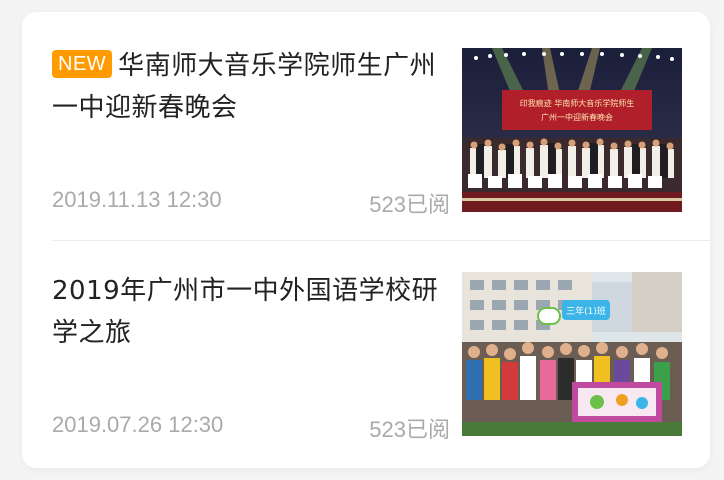 The height and width of the screenshot is (480, 724). What do you see at coordinates (577, 117) in the screenshot?
I see `image-caption-line-2: 广州一中迎新春晚会` at bounding box center [577, 117].